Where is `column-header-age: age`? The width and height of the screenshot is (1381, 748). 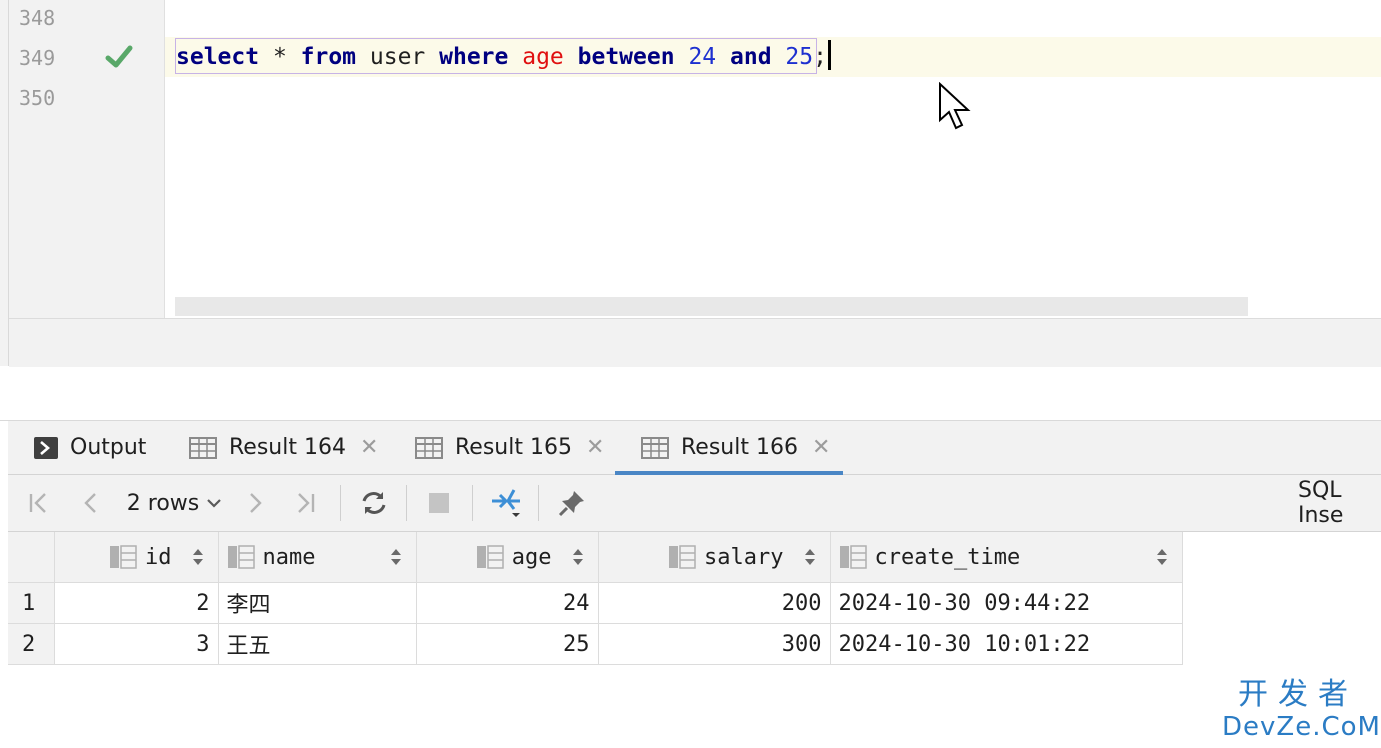 column-header-age: age is located at coordinates (507, 557).